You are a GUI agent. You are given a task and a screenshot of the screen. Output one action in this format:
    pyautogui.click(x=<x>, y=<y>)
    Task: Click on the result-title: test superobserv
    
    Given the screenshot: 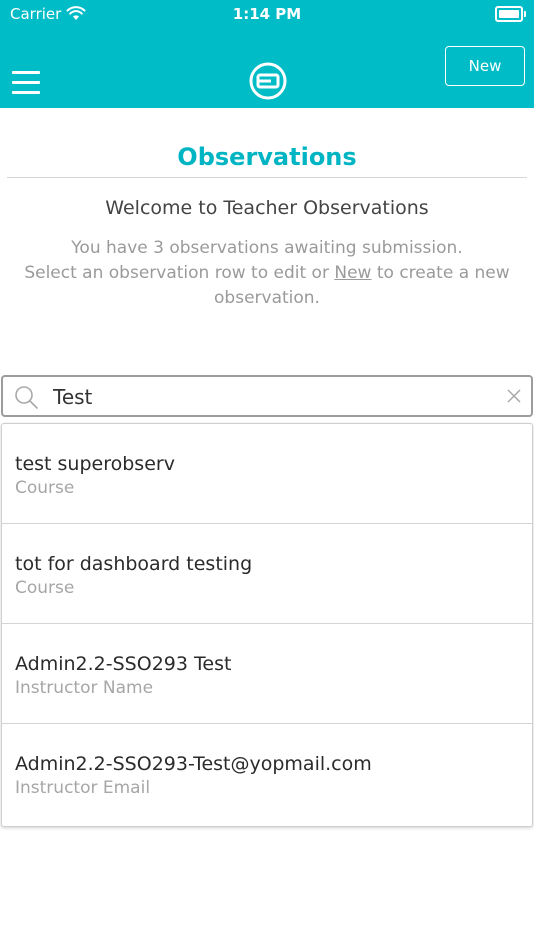 What is the action you would take?
    pyautogui.click(x=95, y=464)
    